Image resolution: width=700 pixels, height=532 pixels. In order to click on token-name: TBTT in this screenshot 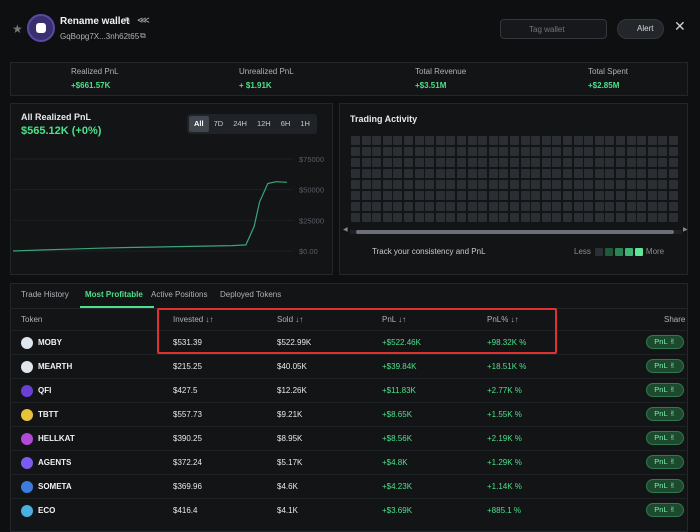, I will do `click(48, 414)`.